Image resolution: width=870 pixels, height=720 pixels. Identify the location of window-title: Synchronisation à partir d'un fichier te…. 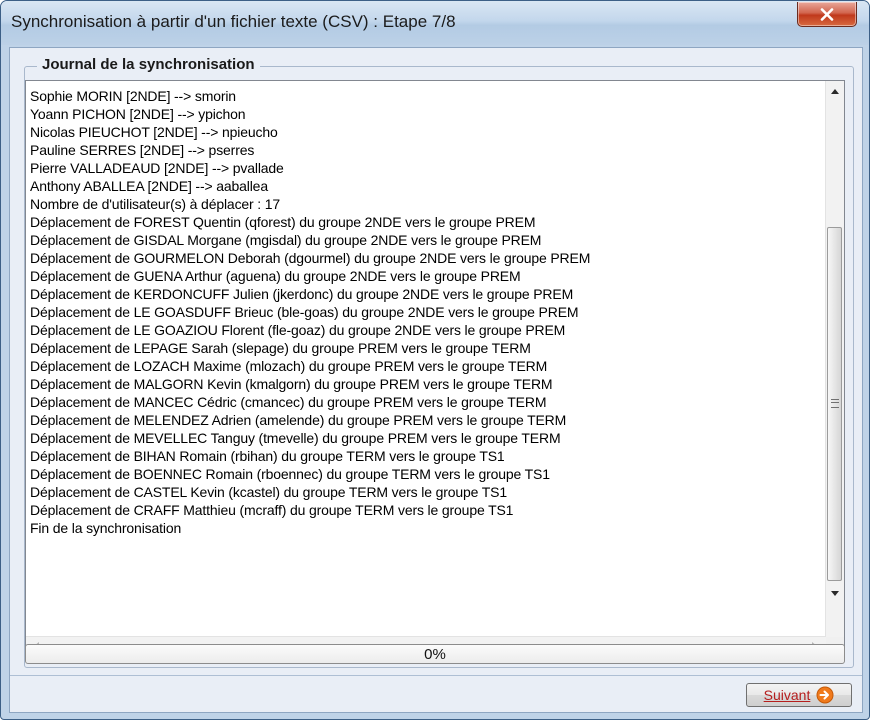
(233, 21).